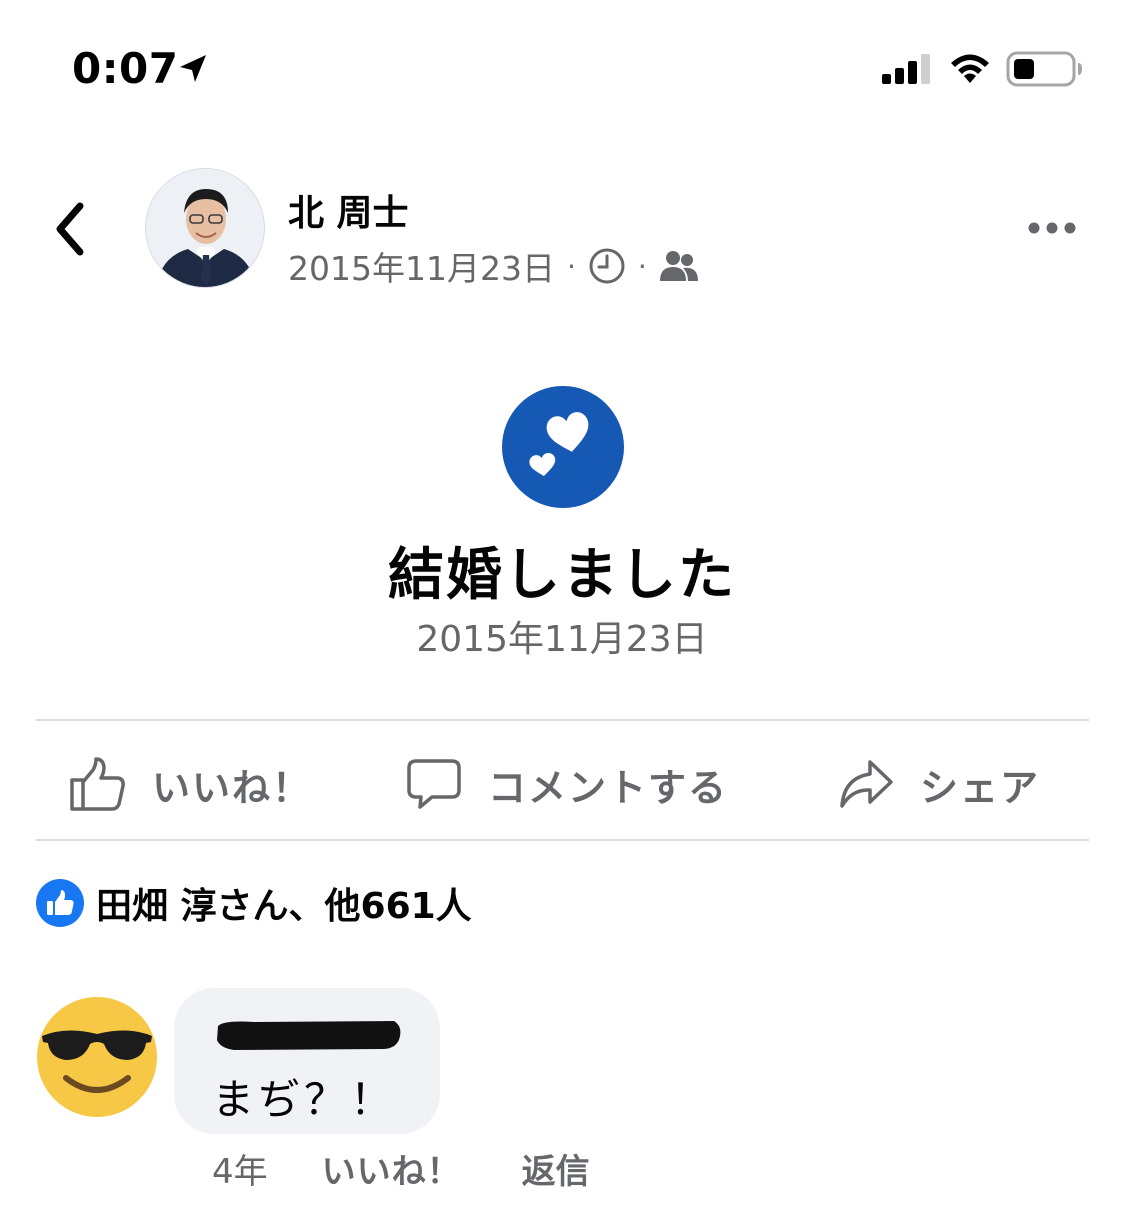  What do you see at coordinates (392, 1168) in the screenshot?
I see `comment-like-button: いいね！` at bounding box center [392, 1168].